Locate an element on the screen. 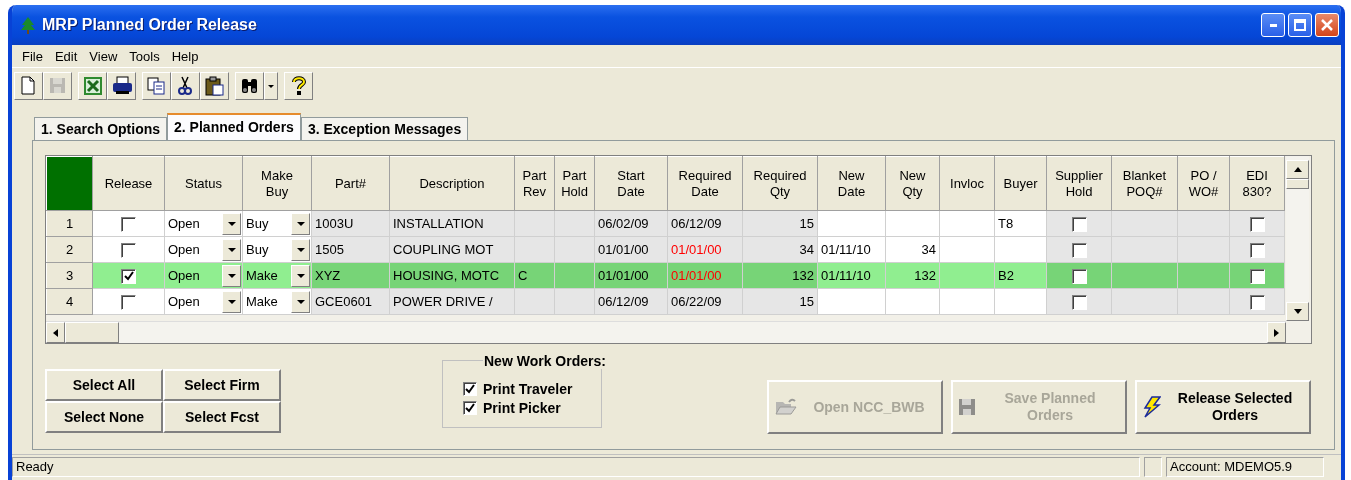 The height and width of the screenshot is (480, 1351). binoculars-icon is located at coordinates (249, 86).